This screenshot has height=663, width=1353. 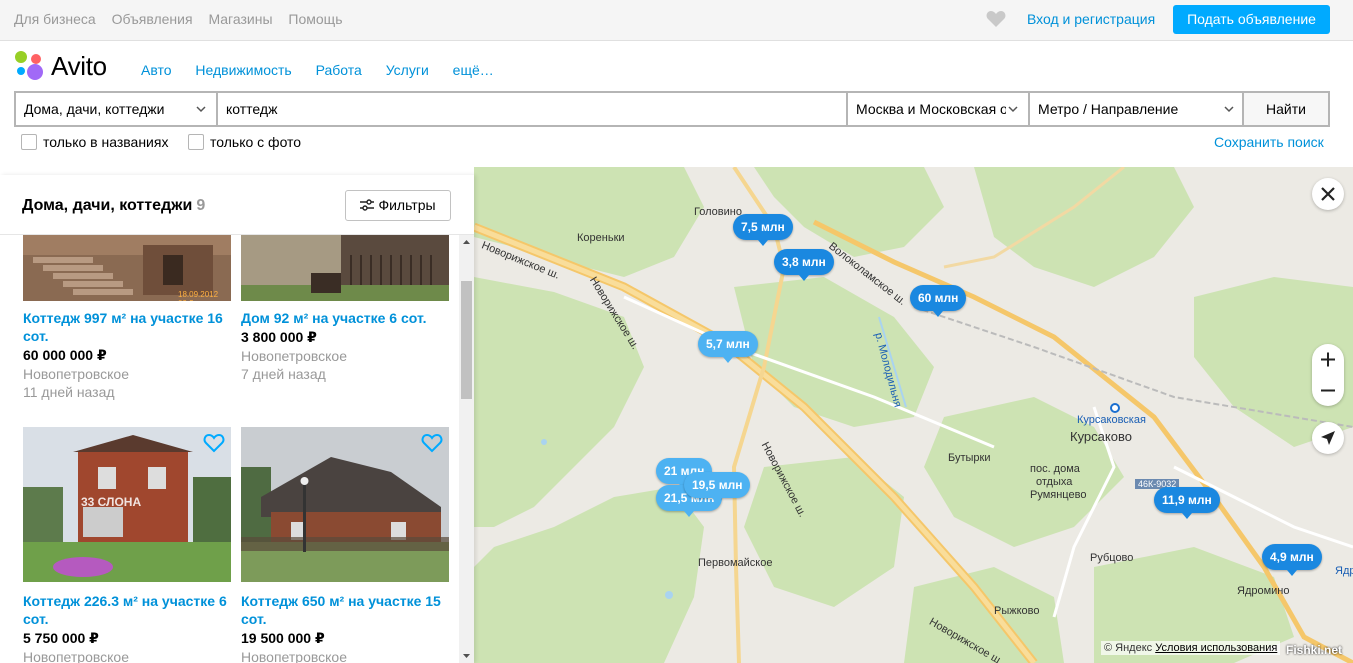 What do you see at coordinates (283, 638) in the screenshot?
I see `listing-price: 19 500 000 ₽` at bounding box center [283, 638].